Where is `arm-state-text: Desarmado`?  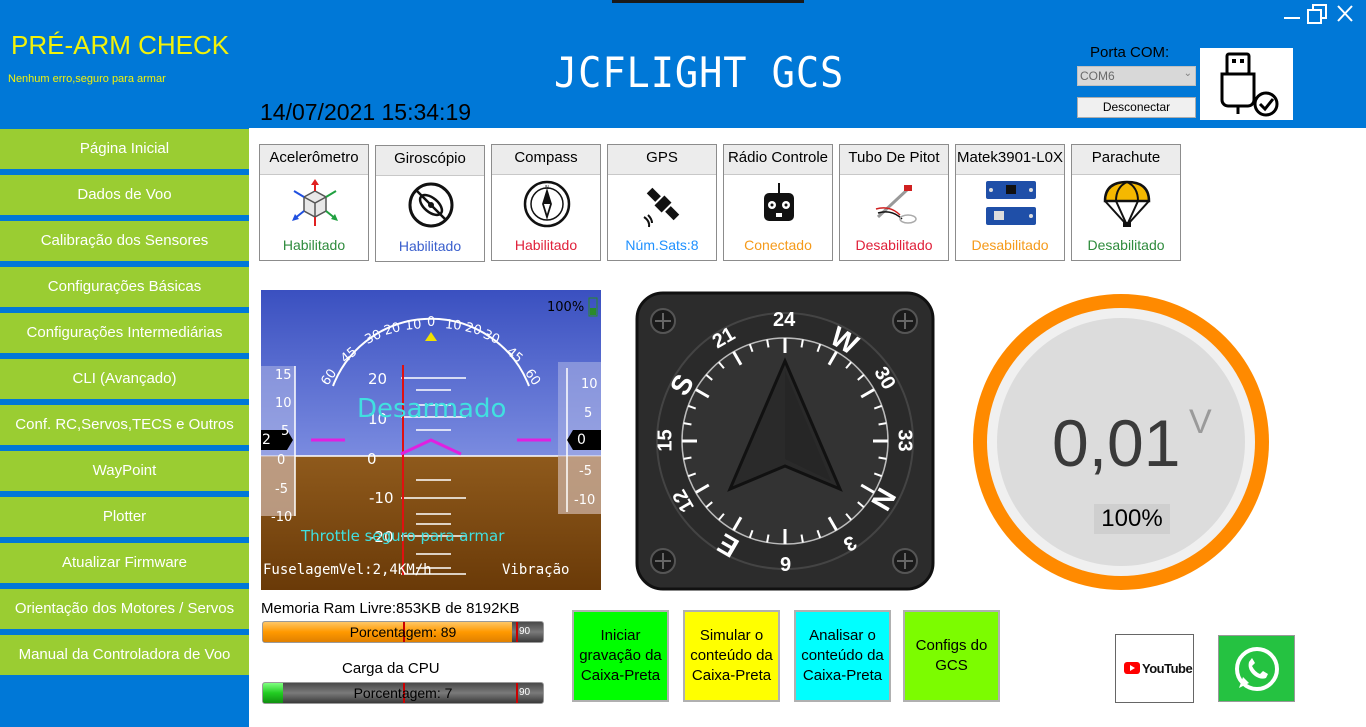
arm-state-text: Desarmado is located at coordinates (432, 409).